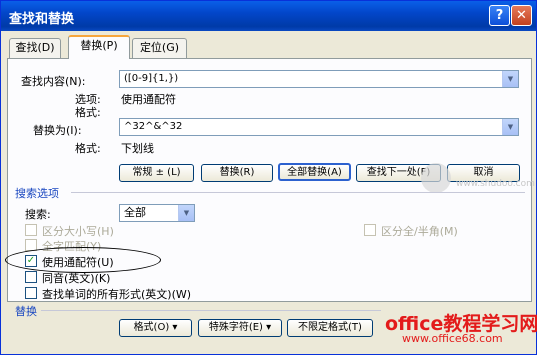  I want to click on format-button: 格式(O) ▾, so click(155, 328).